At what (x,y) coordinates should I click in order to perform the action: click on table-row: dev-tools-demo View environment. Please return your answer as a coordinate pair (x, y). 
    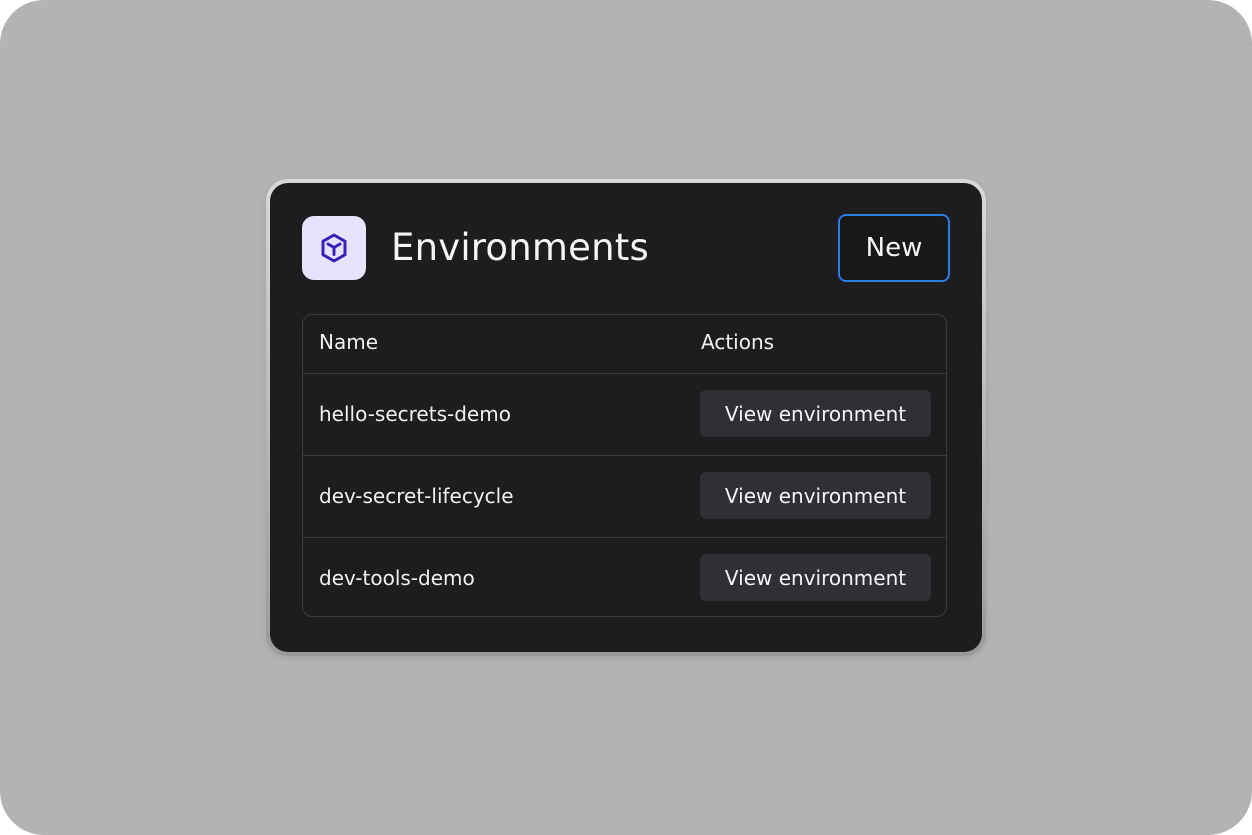
    Looking at the image, I should click on (624, 576).